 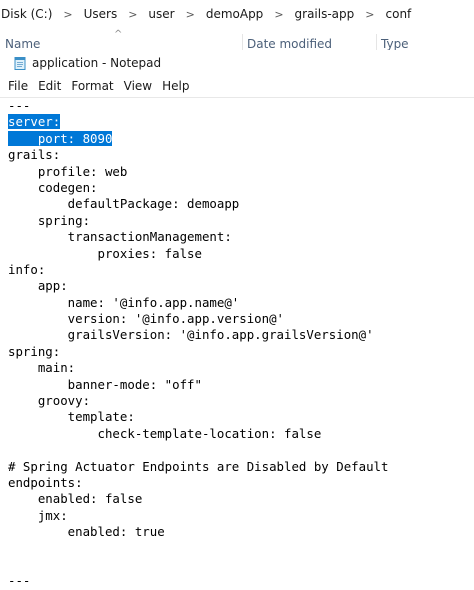 I want to click on selected-text: port: 8090, so click(x=60, y=138).